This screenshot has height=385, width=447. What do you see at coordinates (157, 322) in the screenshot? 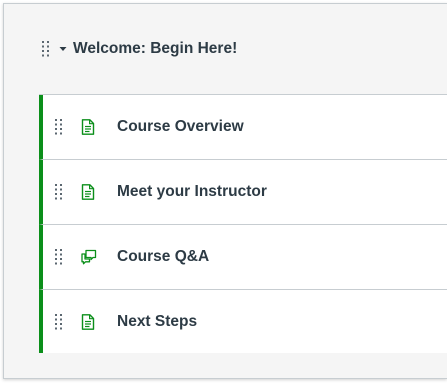
I see `module-item-title: Next Steps` at bounding box center [157, 322].